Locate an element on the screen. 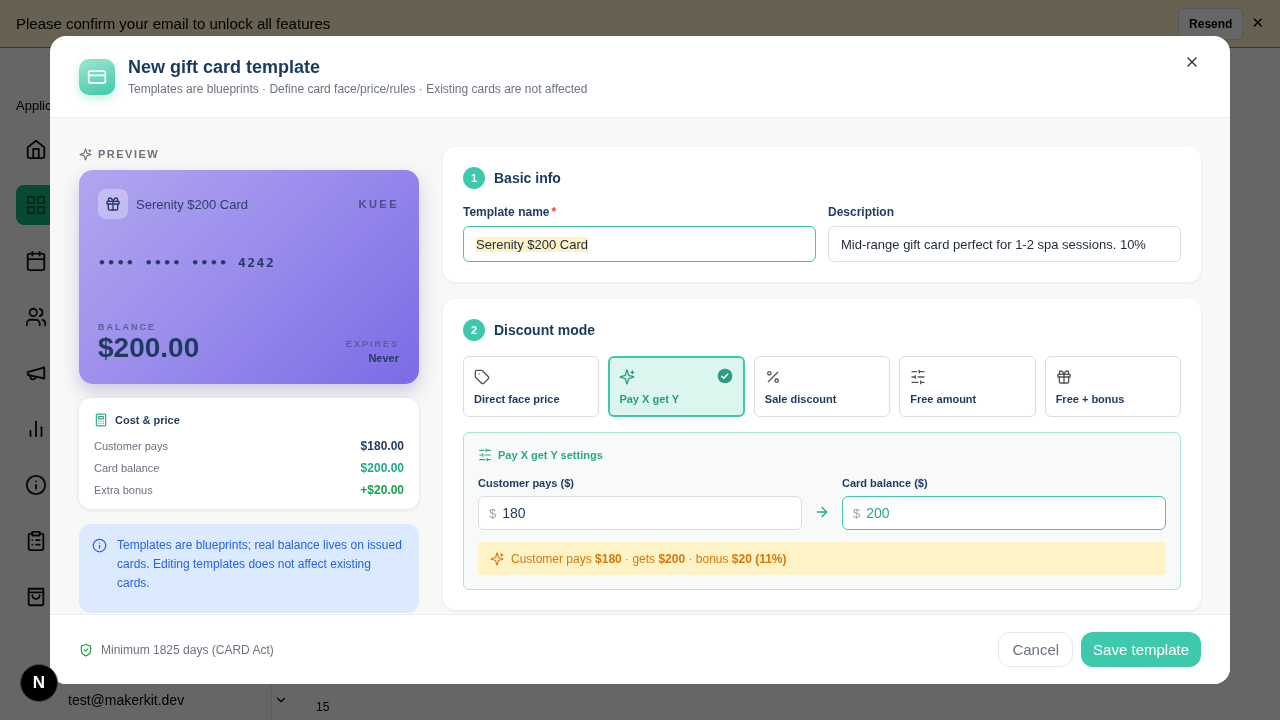 This screenshot has width=1280, height=720. info-text: Templates are blueprints; real balance lives on issued cards. Editing templates does not affect existing cards. is located at coordinates (260, 564).